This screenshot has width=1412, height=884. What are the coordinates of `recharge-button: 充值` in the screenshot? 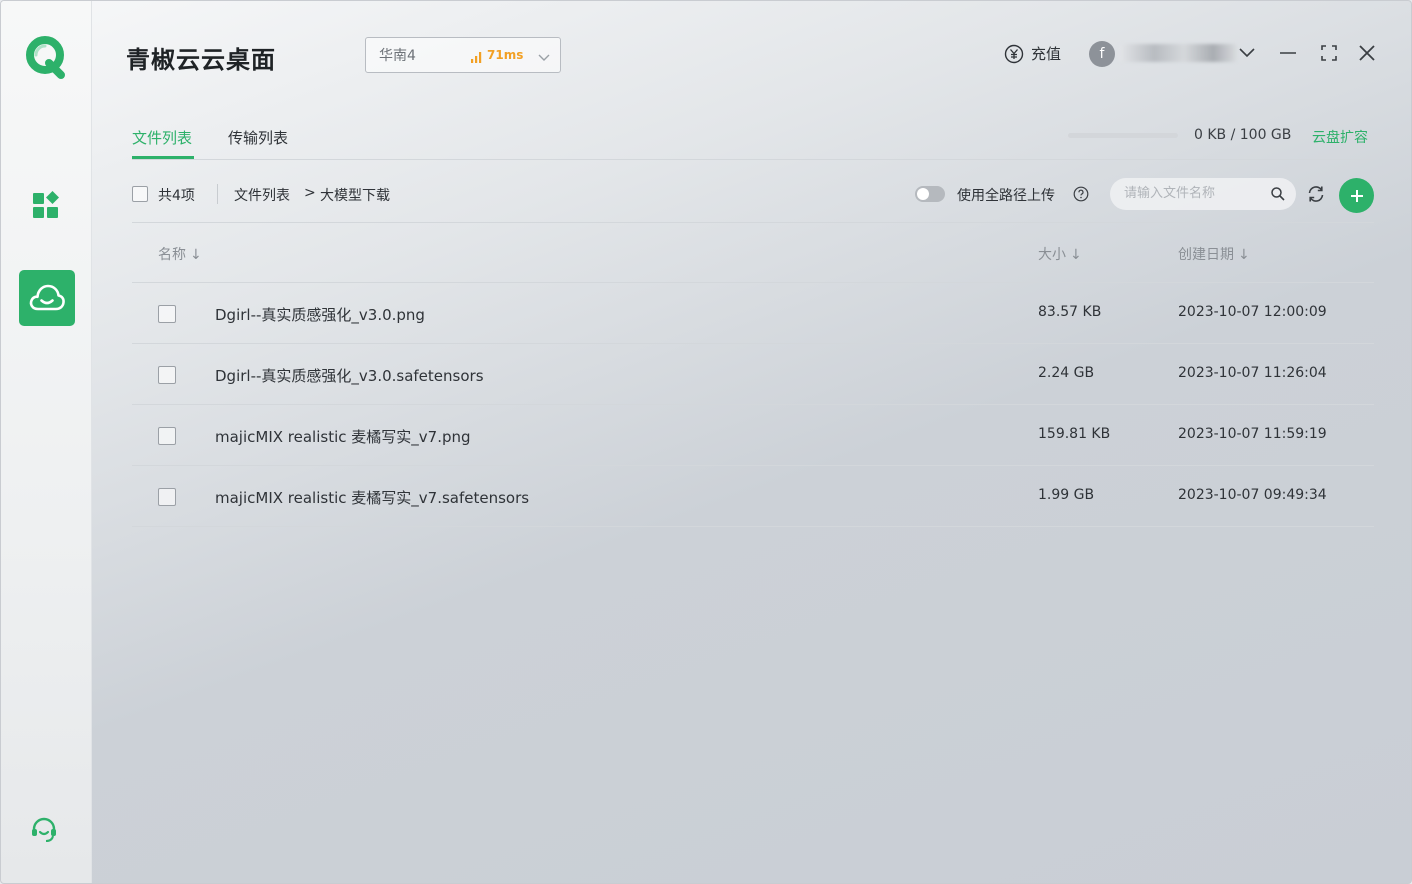 It's located at (1032, 53).